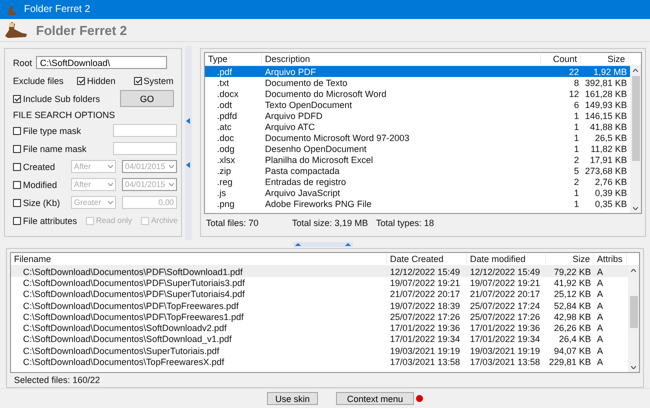 The image size is (650, 408). What do you see at coordinates (40, 185) in the screenshot?
I see `option-checkbox: Modified` at bounding box center [40, 185].